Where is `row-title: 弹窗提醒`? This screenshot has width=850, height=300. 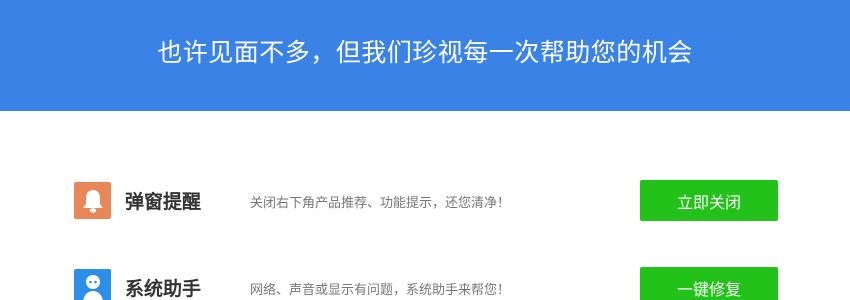
row-title: 弹窗提醒 is located at coordinates (163, 202).